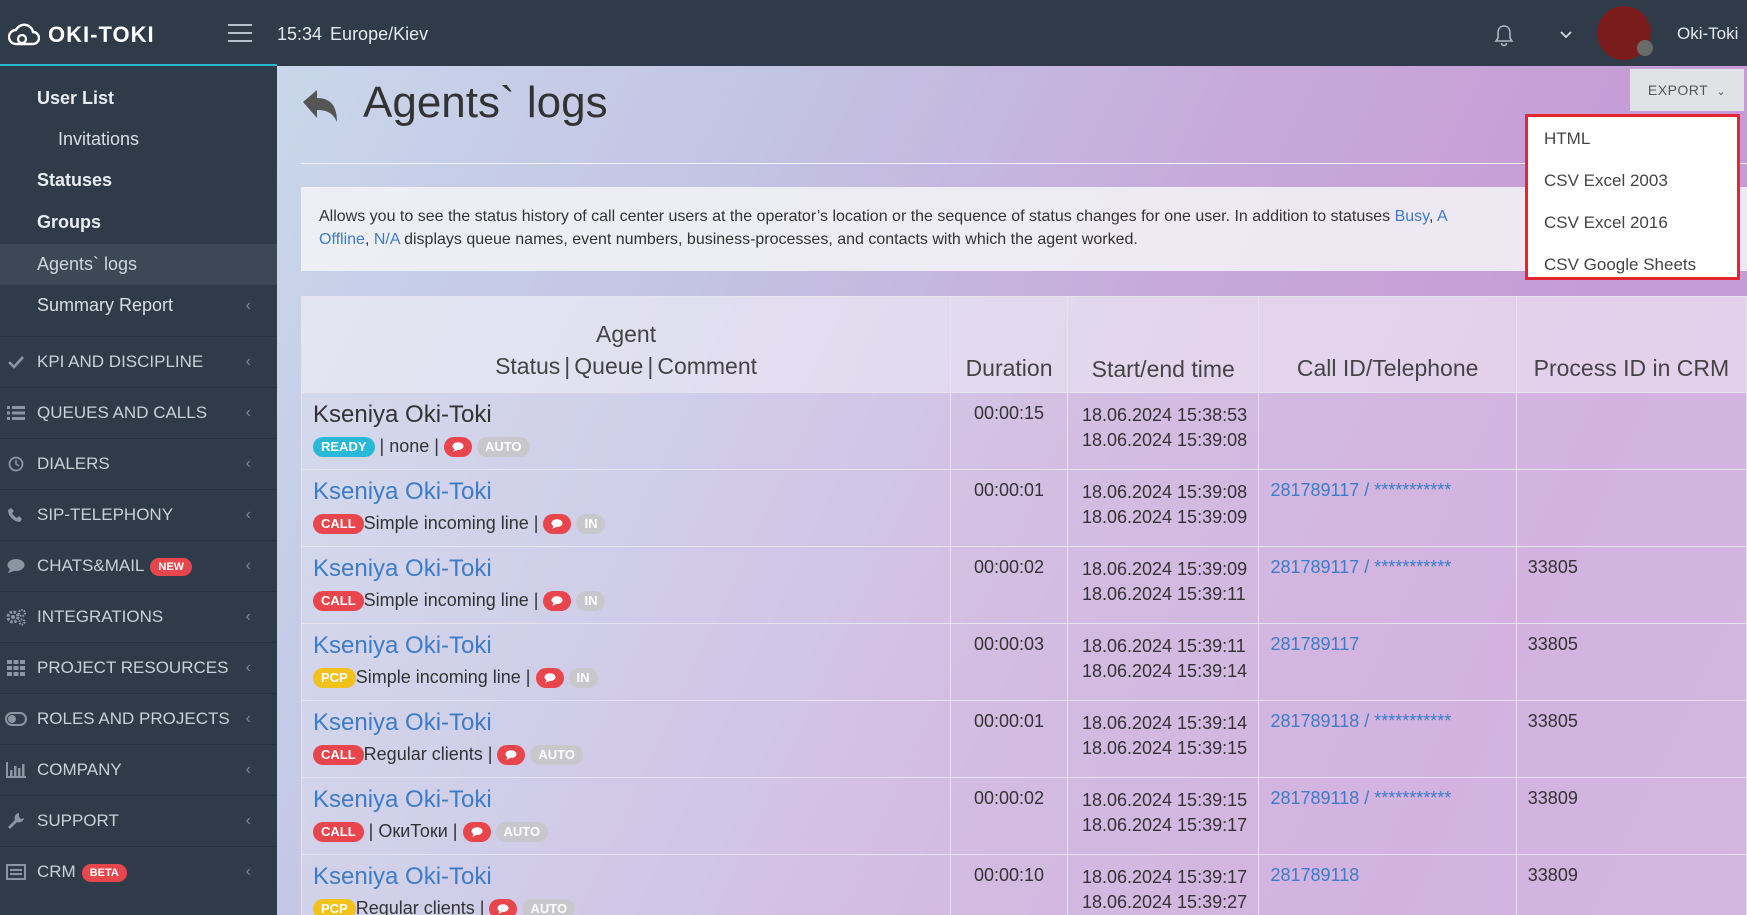 Image resolution: width=1747 pixels, height=915 pixels. I want to click on sidebar-item-support: SUPPORT ‹, so click(138, 820).